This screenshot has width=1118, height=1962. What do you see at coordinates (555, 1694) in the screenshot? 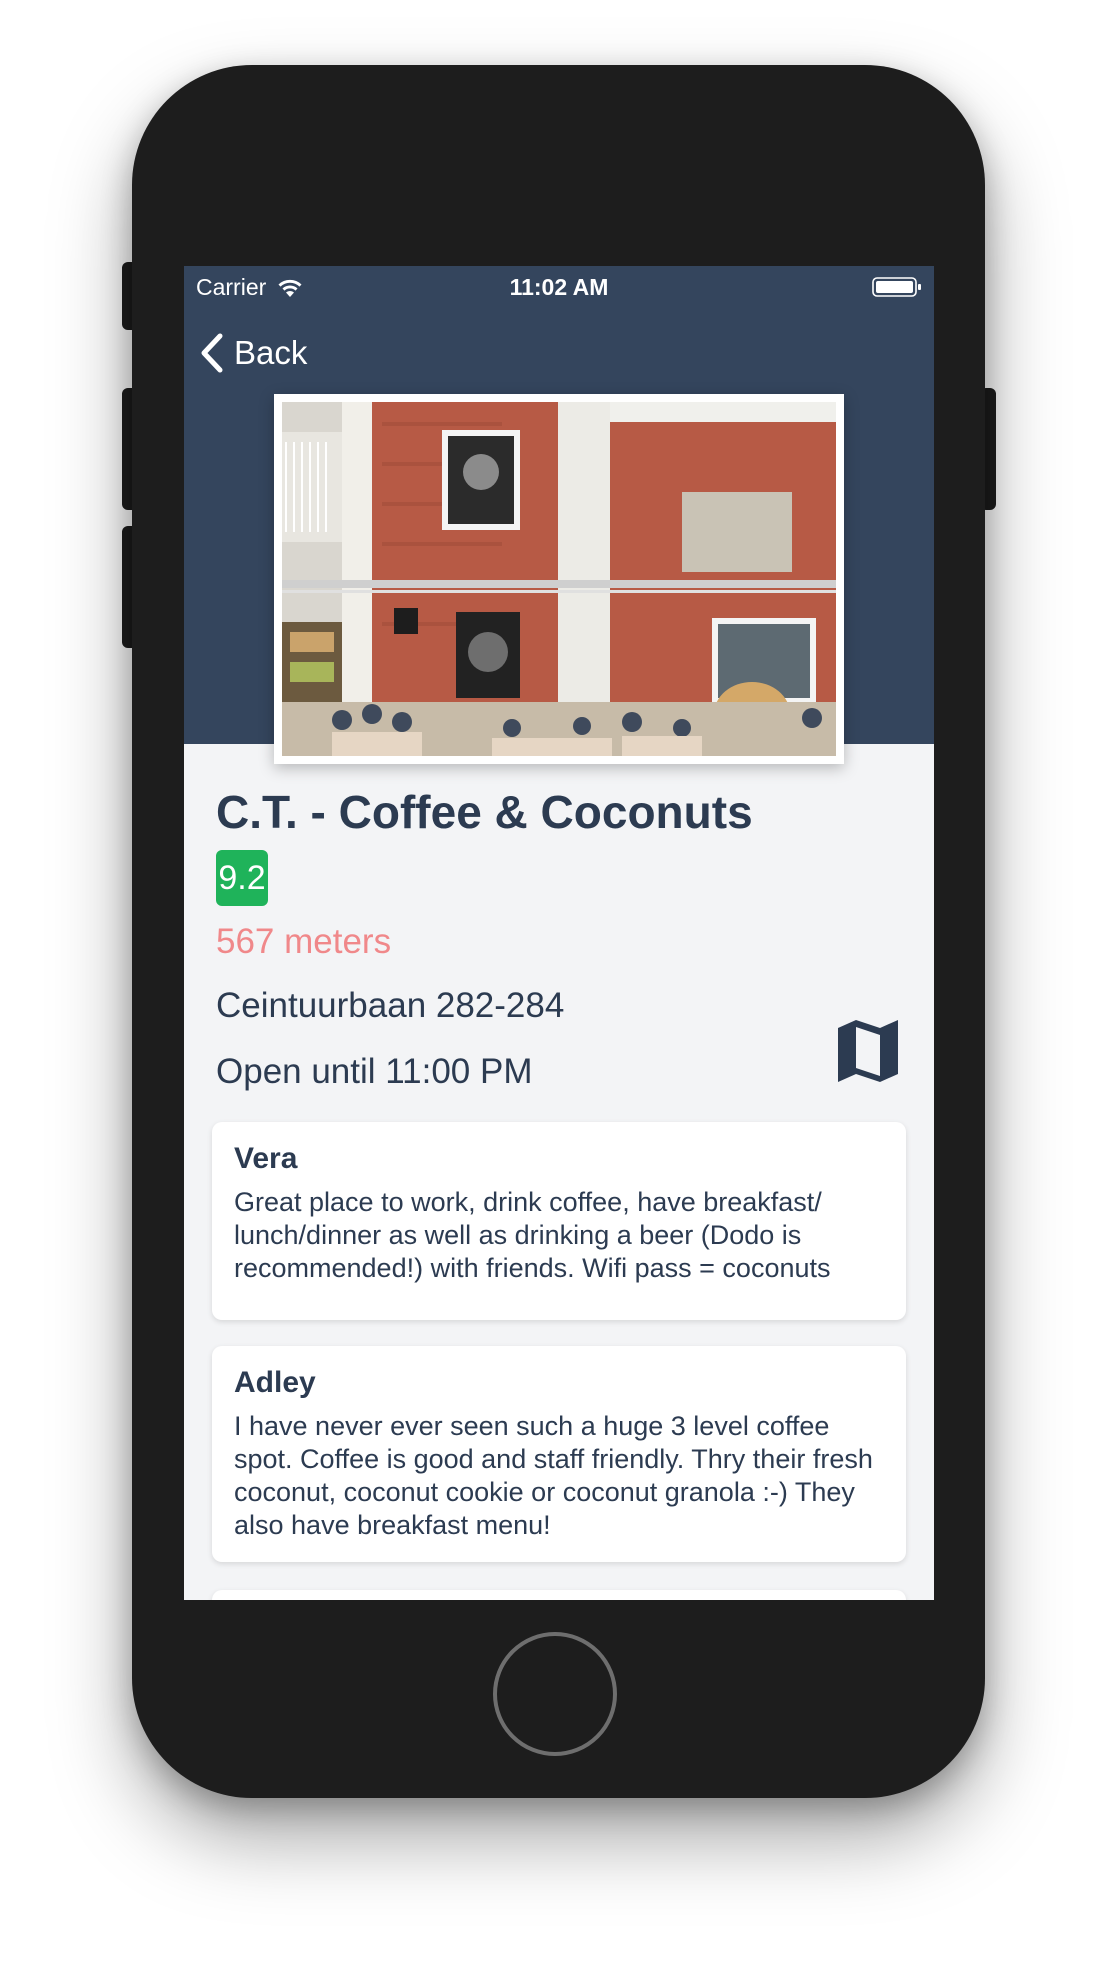
I see `home-button` at bounding box center [555, 1694].